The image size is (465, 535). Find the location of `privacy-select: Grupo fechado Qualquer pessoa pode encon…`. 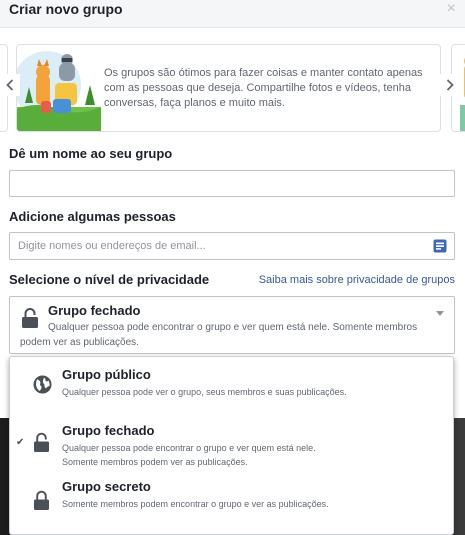

privacy-select: Grupo fechado Qualquer pessoa pode encon… is located at coordinates (232, 325).